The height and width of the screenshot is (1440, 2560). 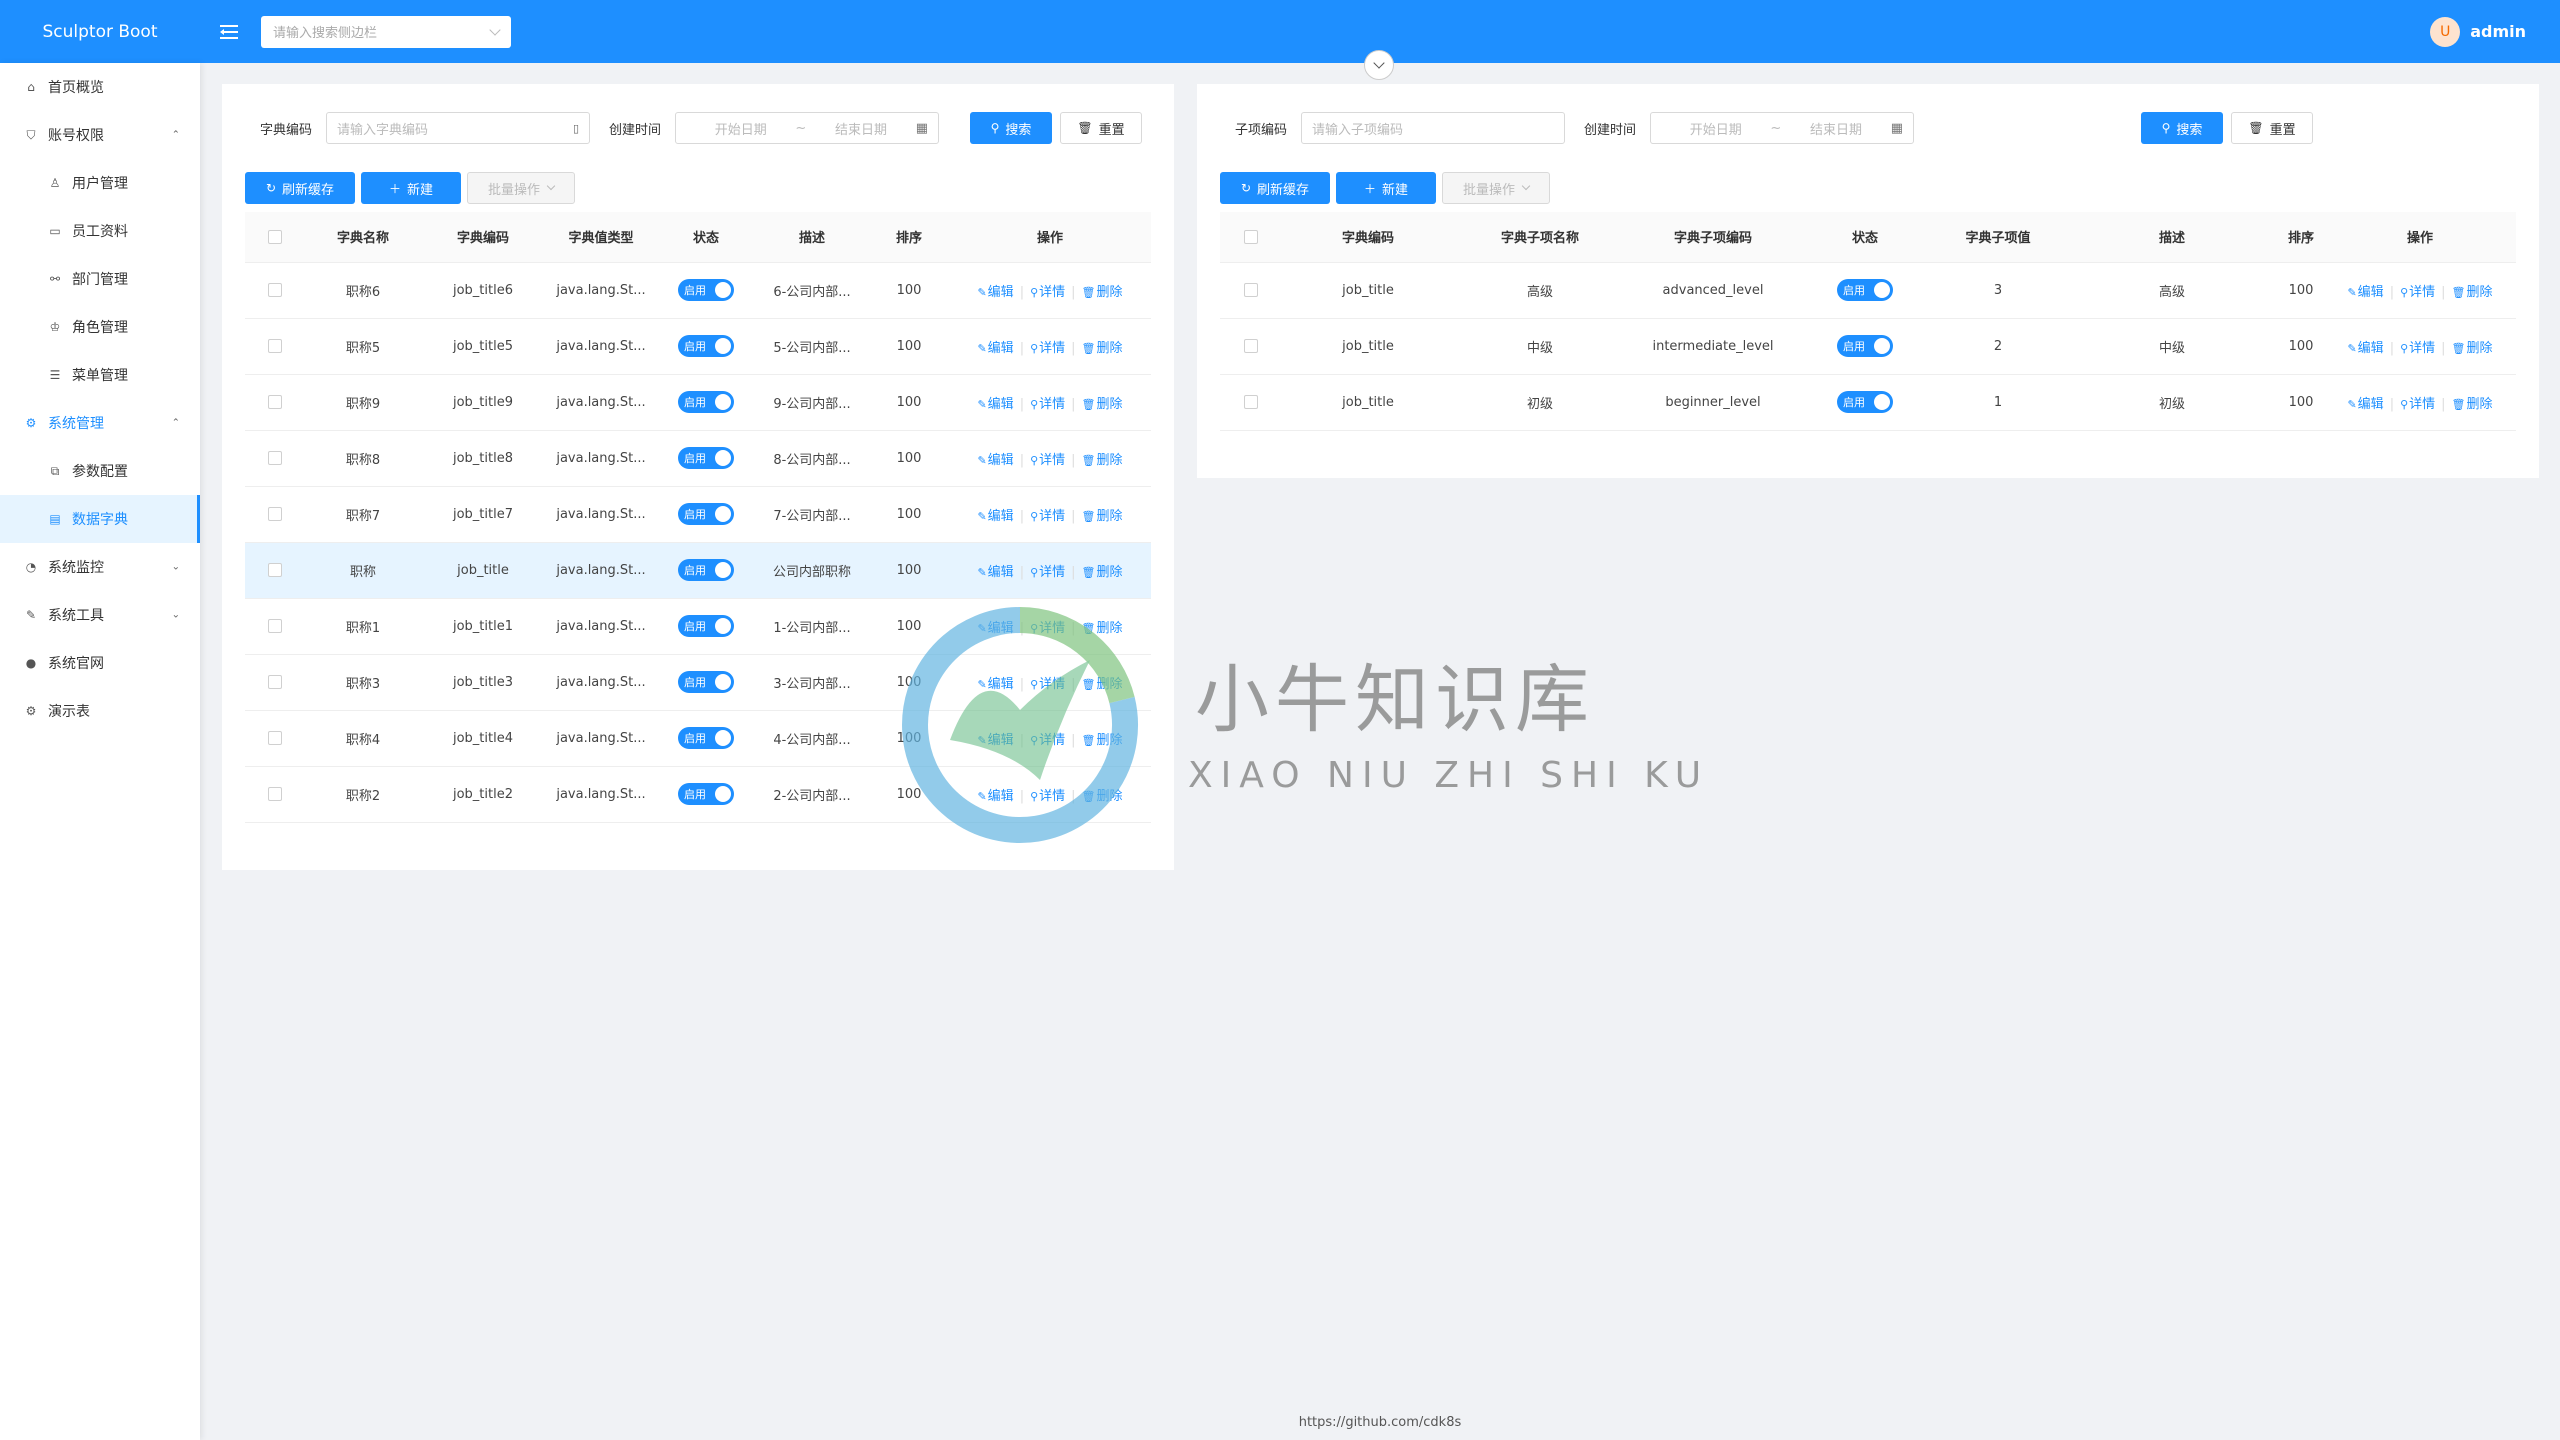 I want to click on sidebar-item: ⛉ 账号权限 ⌃, so click(x=100, y=135).